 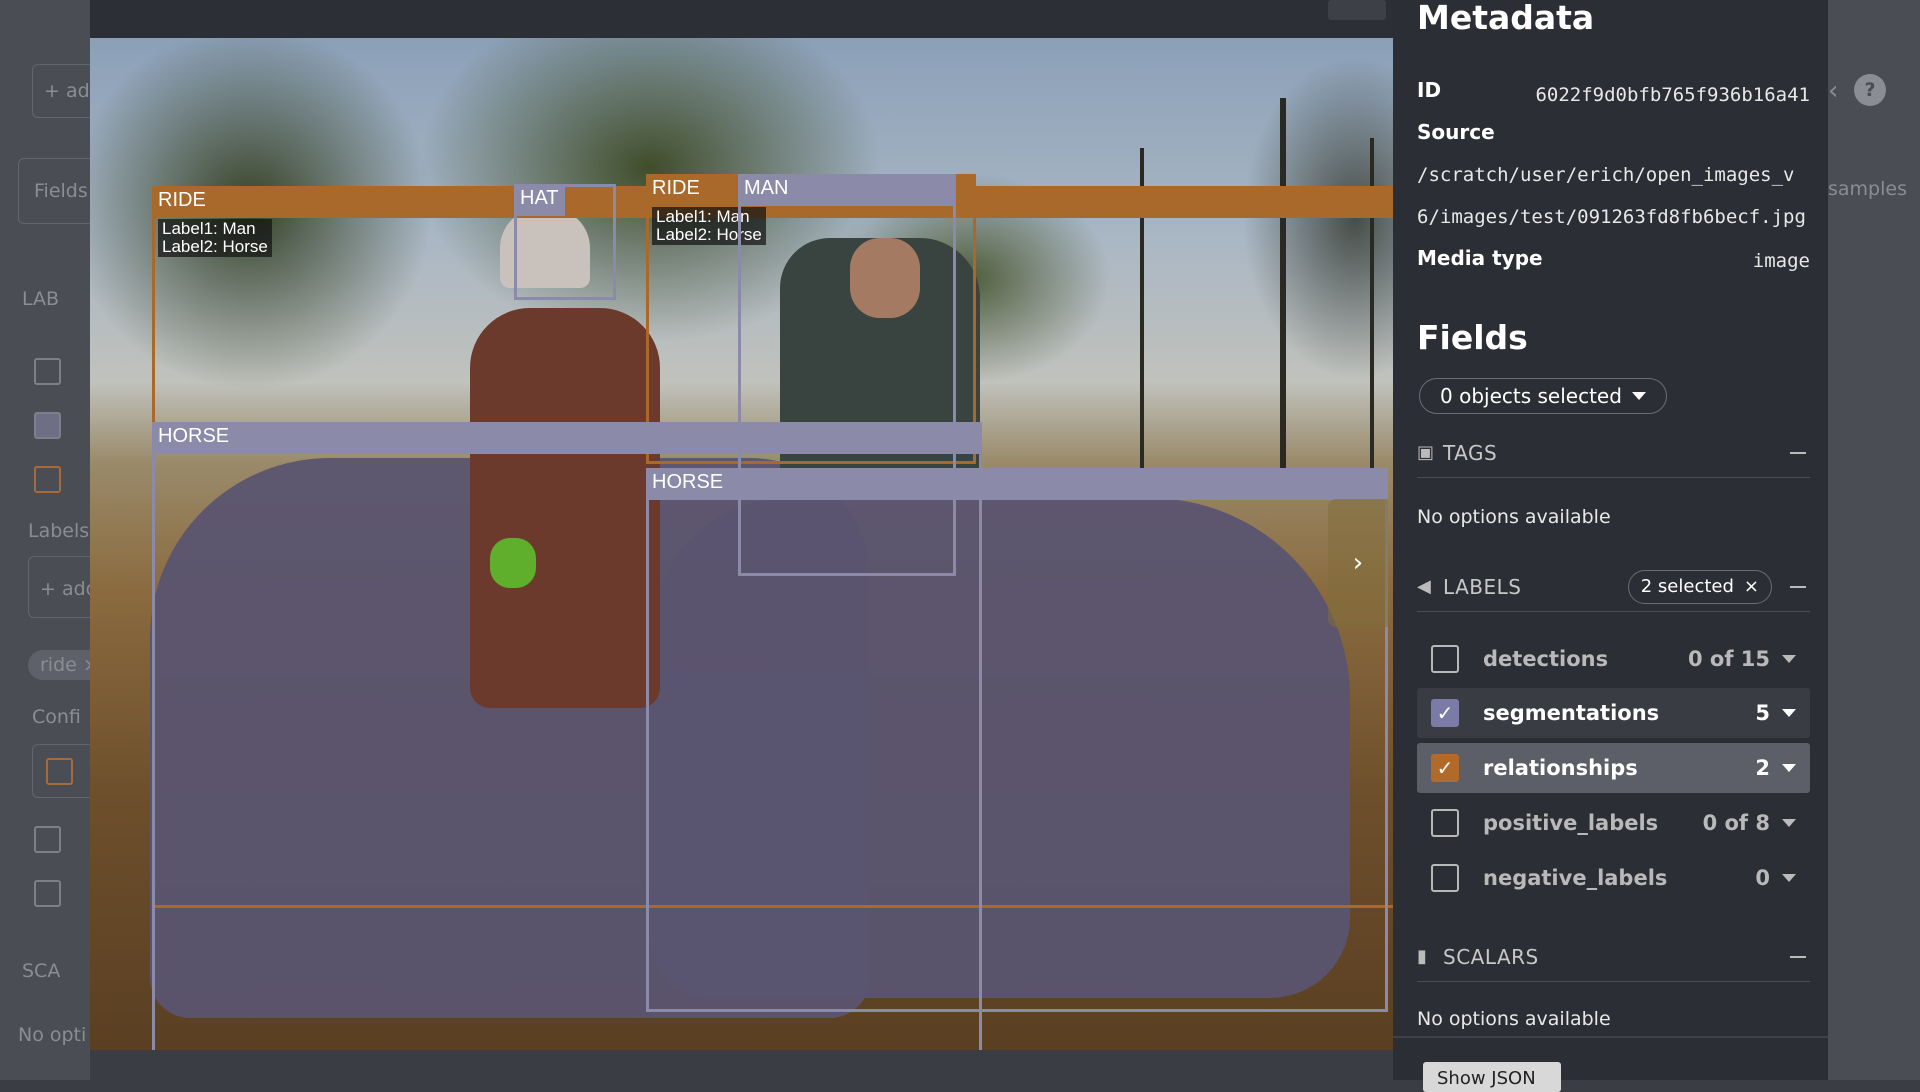 I want to click on samples-label: samples, so click(x=1867, y=189).